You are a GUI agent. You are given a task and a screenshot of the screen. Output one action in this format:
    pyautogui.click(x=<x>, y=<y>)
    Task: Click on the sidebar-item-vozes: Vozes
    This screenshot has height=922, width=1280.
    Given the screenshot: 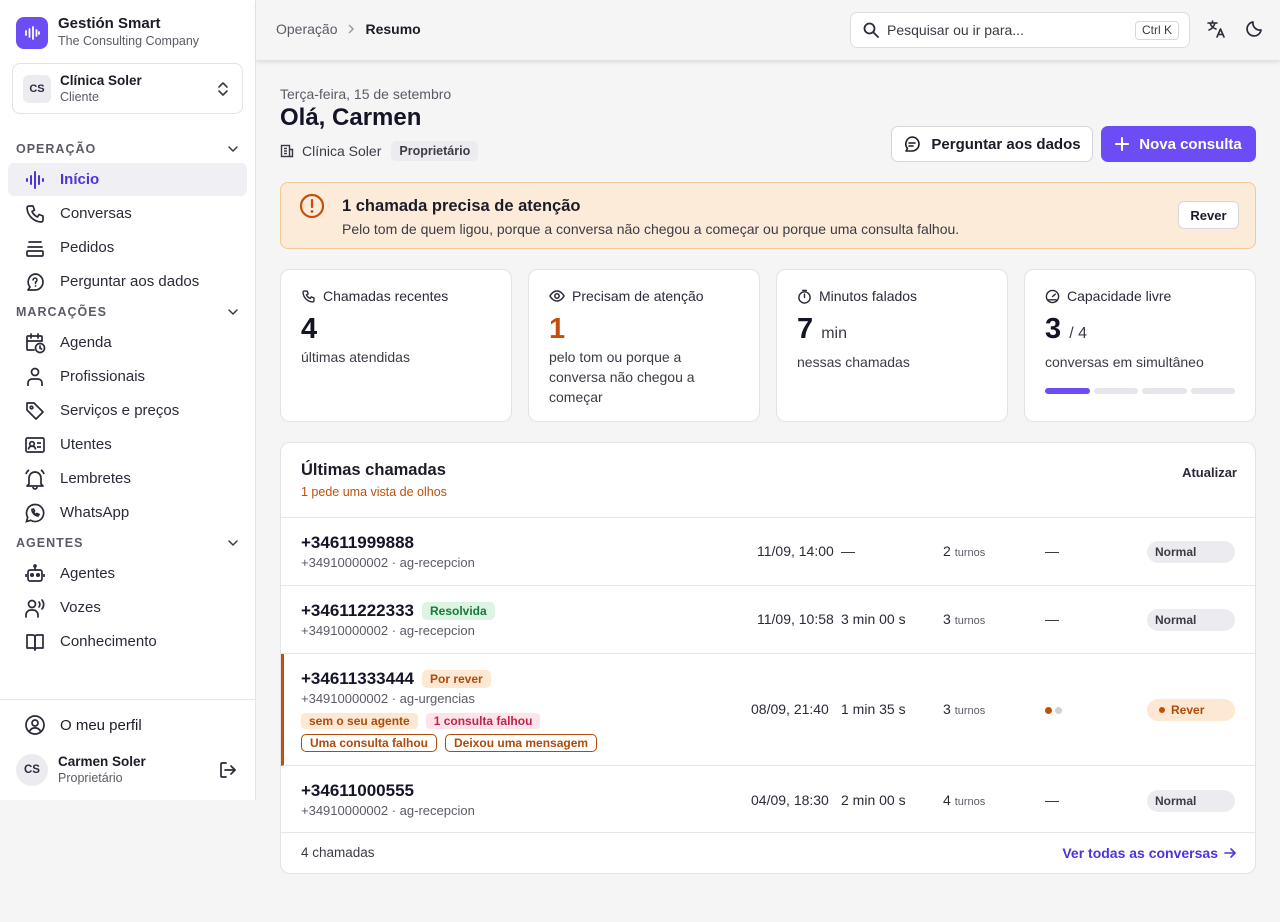 What is the action you would take?
    pyautogui.click(x=127, y=607)
    